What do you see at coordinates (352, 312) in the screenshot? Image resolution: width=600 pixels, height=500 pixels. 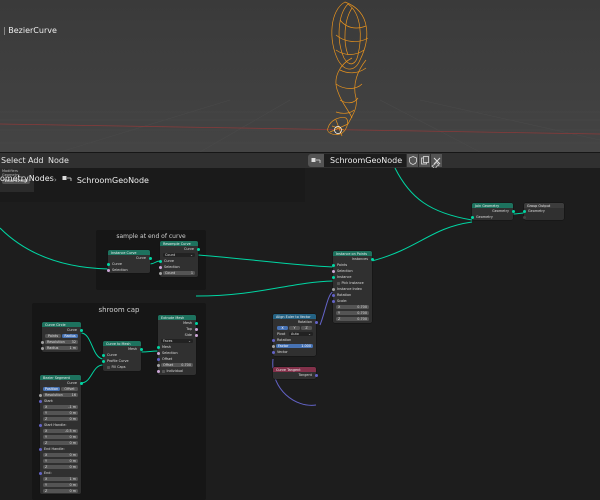 I see `scale-y-field: Y 0.700` at bounding box center [352, 312].